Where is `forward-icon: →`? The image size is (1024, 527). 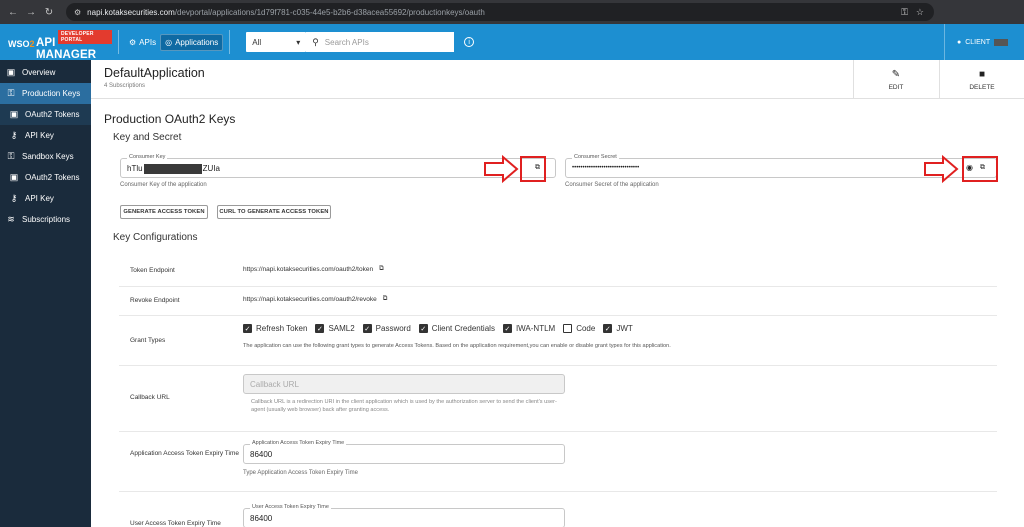 forward-icon: → is located at coordinates (31, 12).